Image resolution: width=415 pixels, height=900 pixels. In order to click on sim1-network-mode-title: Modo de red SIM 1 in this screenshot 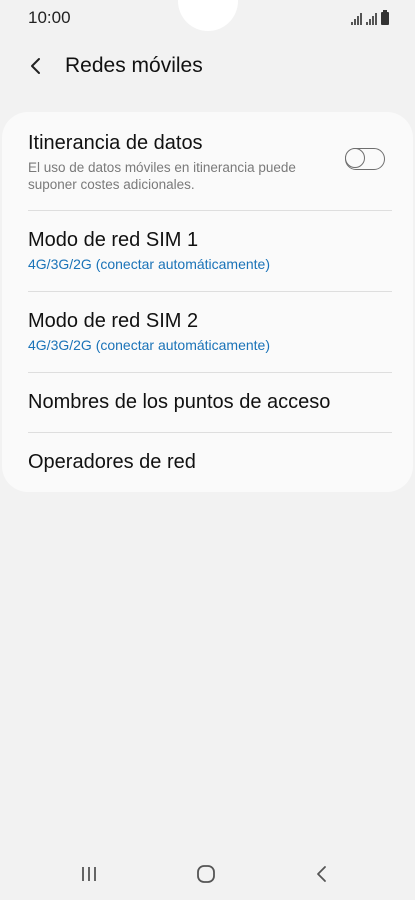, I will do `click(113, 240)`.